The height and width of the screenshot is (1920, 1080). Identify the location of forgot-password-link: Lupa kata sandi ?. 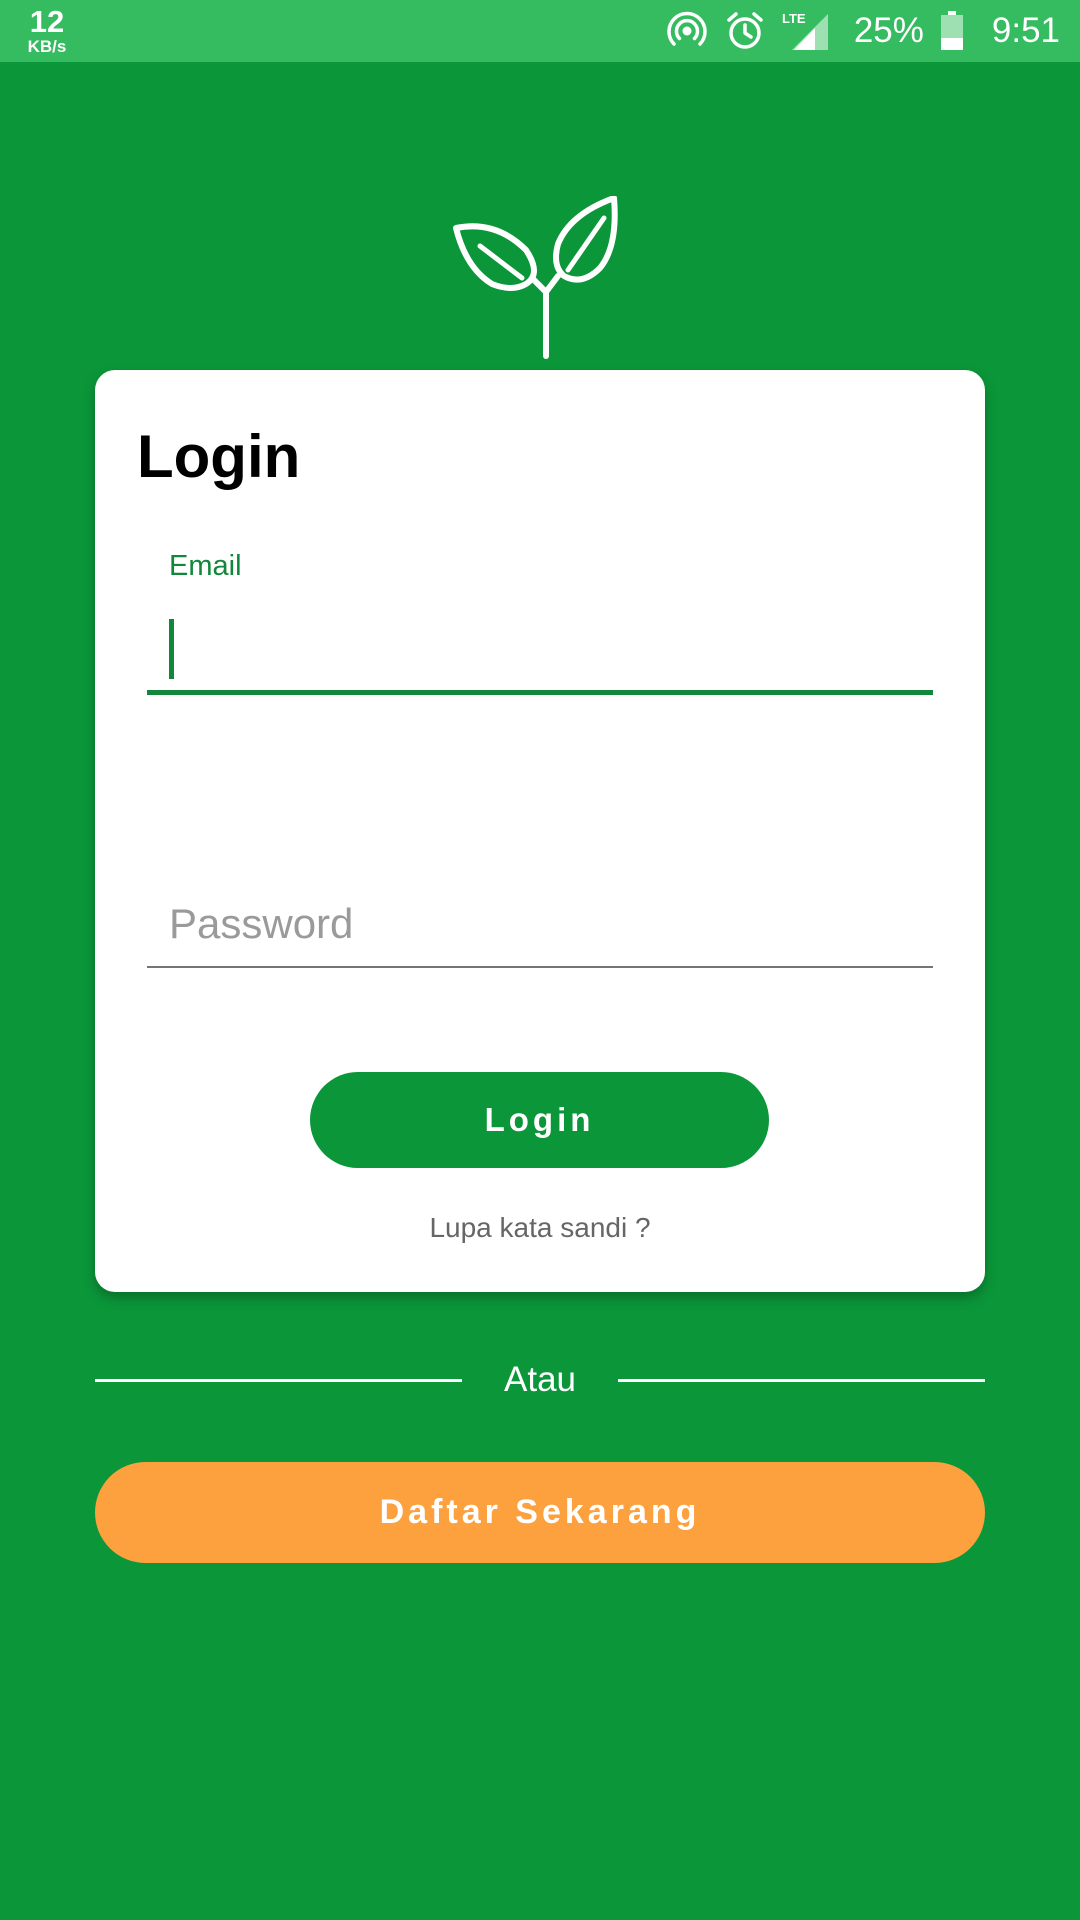
(540, 1228).